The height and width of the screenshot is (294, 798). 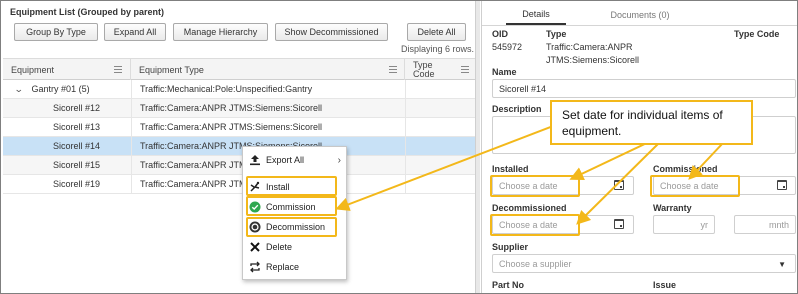 I want to click on warranty-months-field: mnth, so click(x=765, y=224).